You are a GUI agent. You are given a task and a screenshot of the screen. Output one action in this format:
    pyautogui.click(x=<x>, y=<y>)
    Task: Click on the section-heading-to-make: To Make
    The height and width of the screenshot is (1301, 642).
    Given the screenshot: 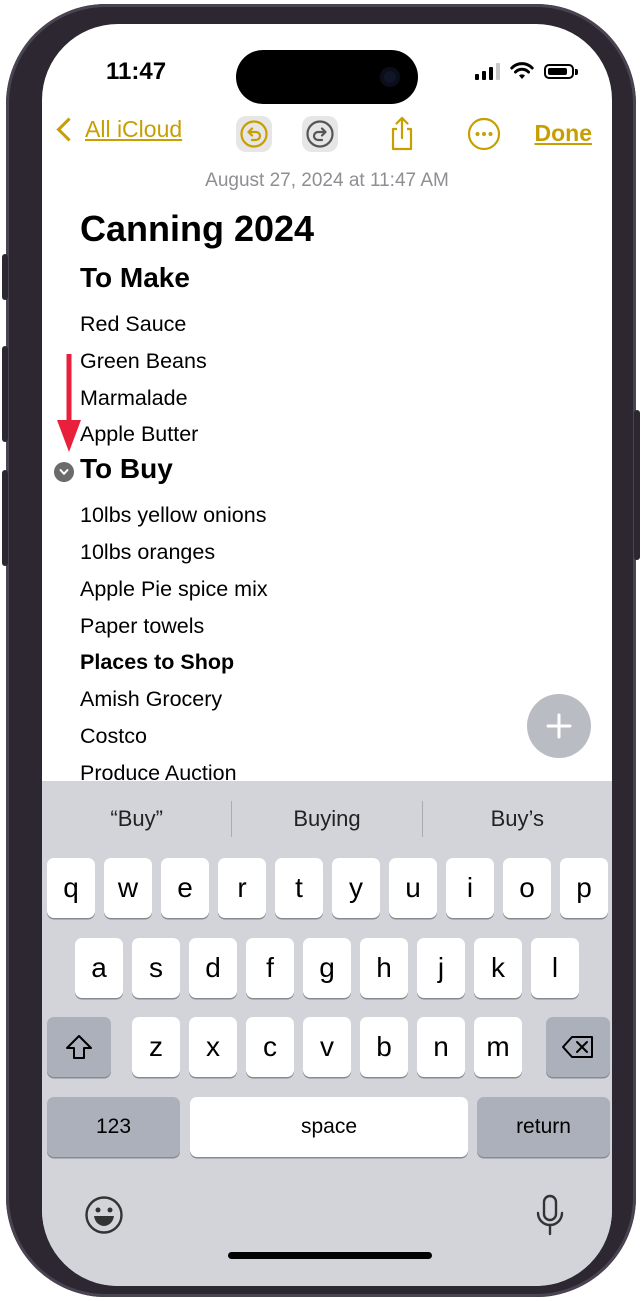 What is the action you would take?
    pyautogui.click(x=135, y=277)
    